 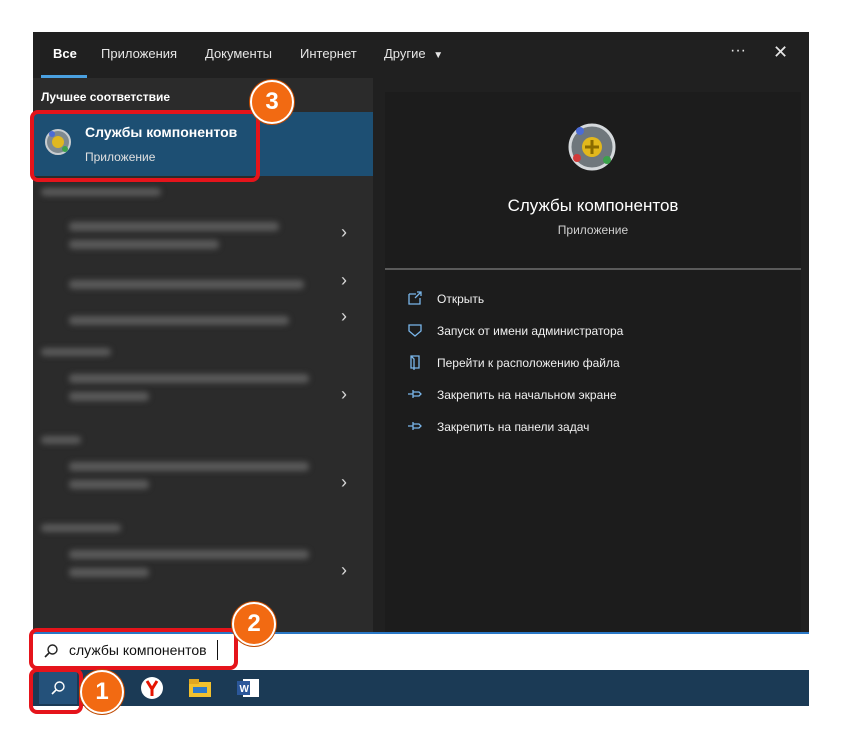 I want to click on tab-internet: Интернет, so click(x=328, y=53).